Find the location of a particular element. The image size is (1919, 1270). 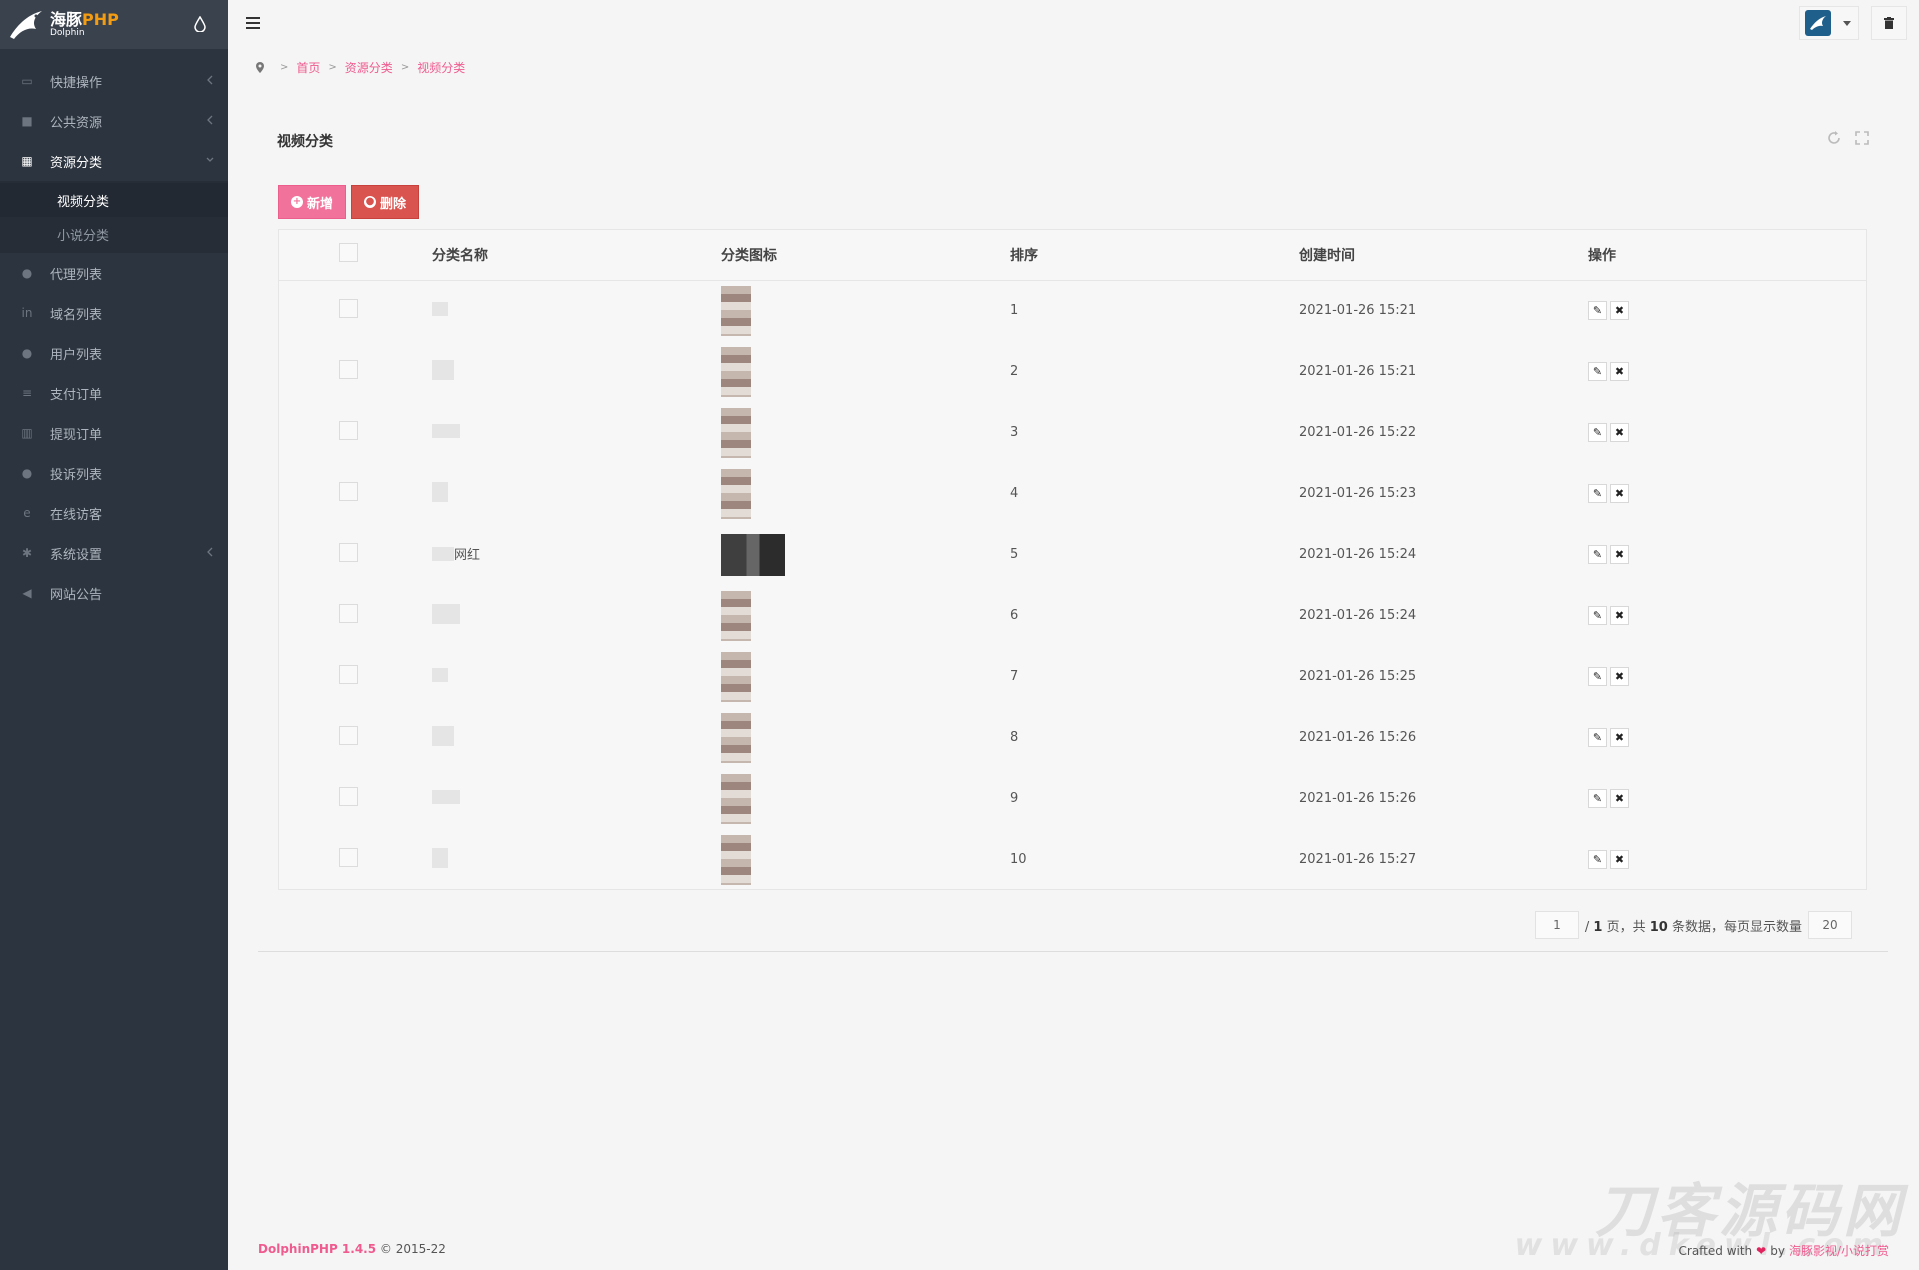

menu-toggle-icon is located at coordinates (253, 23).